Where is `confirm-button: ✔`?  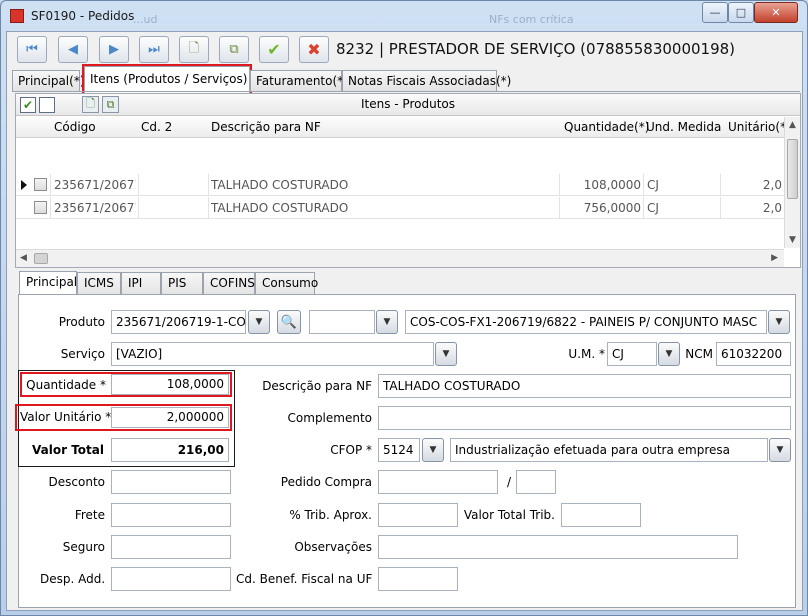
confirm-button: ✔ is located at coordinates (274, 49).